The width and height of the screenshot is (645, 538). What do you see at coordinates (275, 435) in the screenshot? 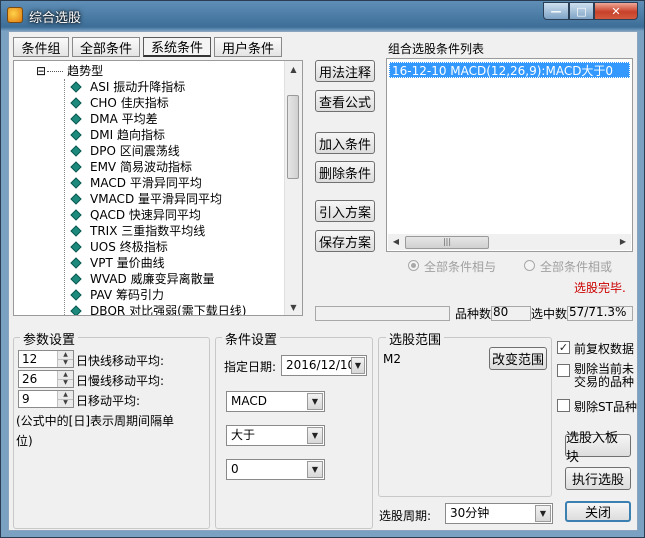
I see `operator-select: 大于 ▼` at bounding box center [275, 435].